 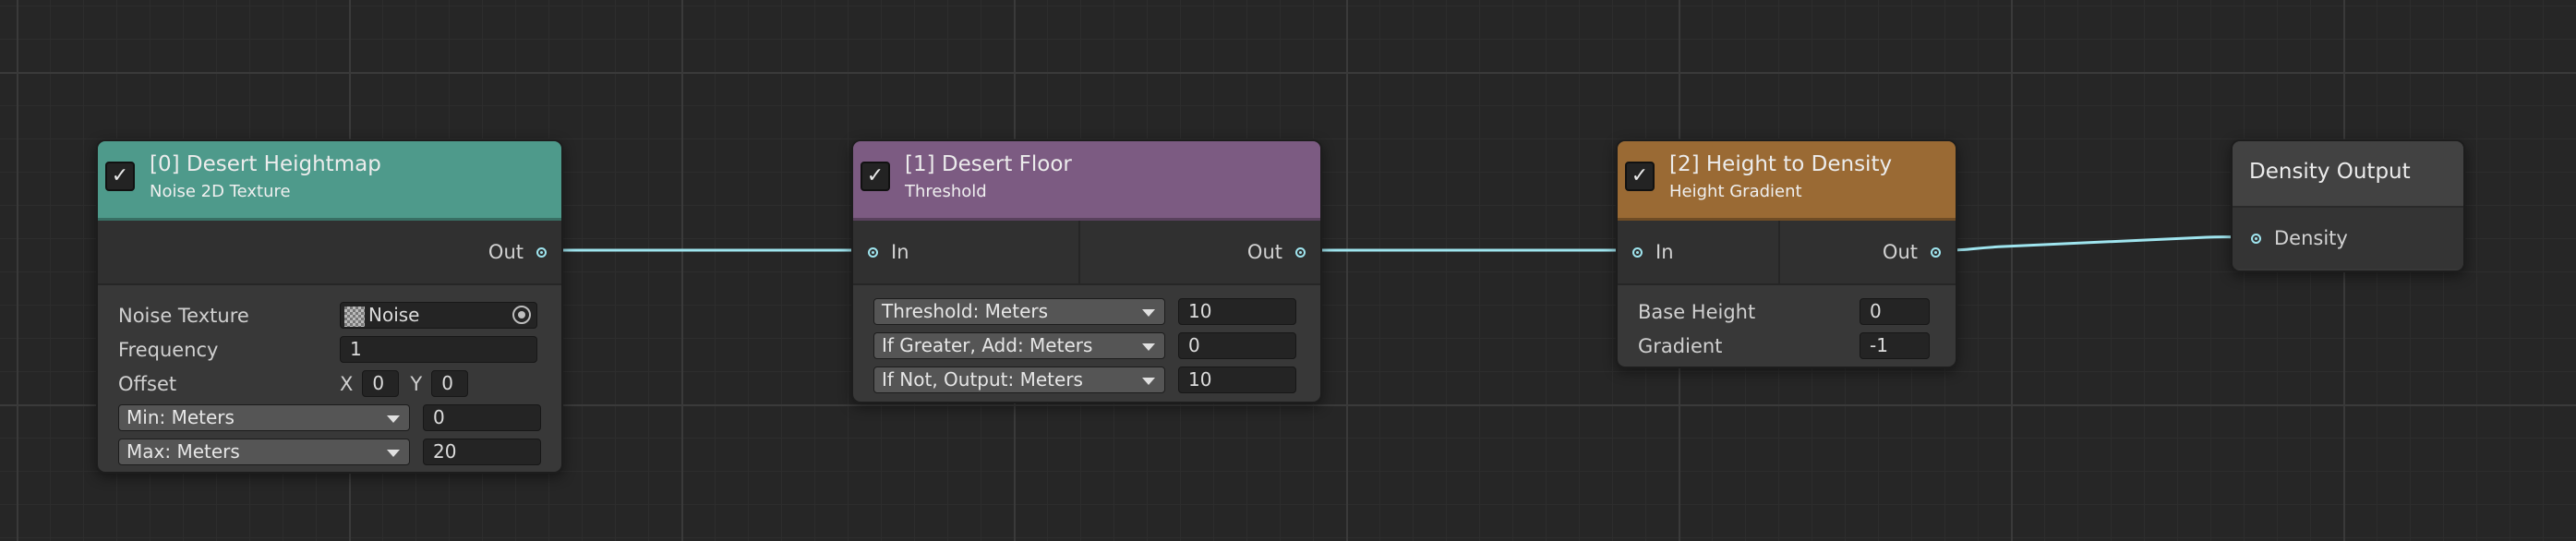 What do you see at coordinates (1237, 311) in the screenshot?
I see `threshold-input: 10` at bounding box center [1237, 311].